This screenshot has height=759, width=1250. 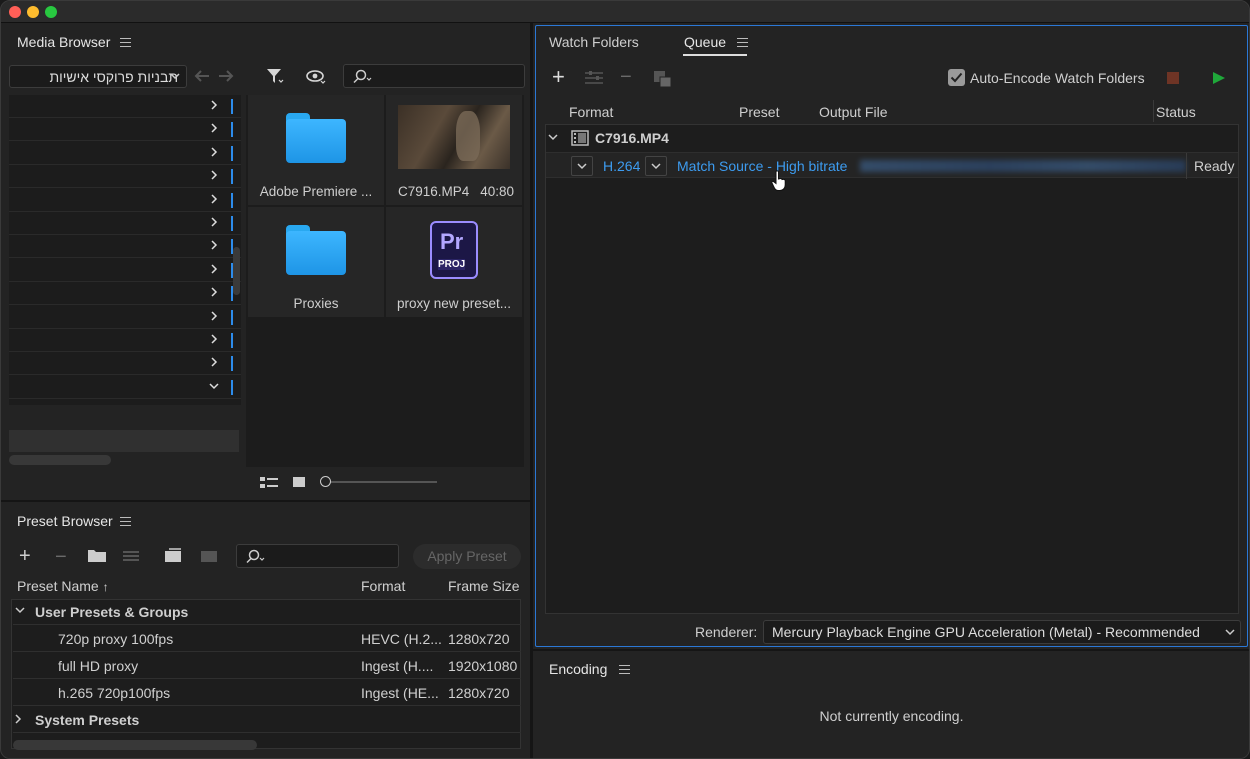 I want to click on zoom-window-button, so click(x=51, y=12).